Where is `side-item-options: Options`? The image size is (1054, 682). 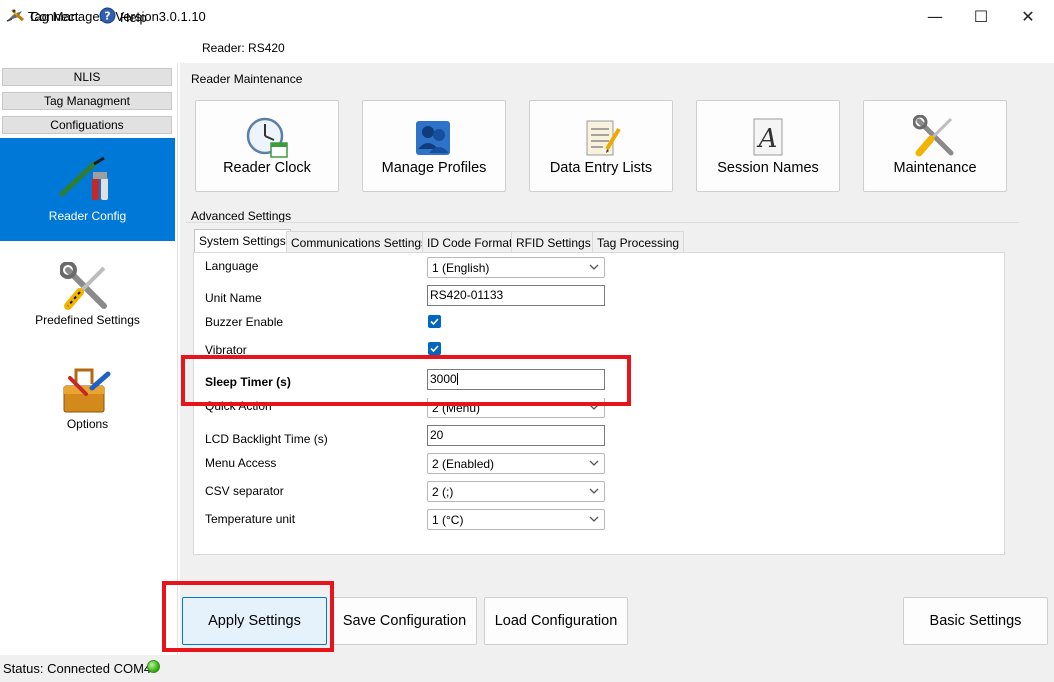 side-item-options: Options is located at coordinates (87, 412).